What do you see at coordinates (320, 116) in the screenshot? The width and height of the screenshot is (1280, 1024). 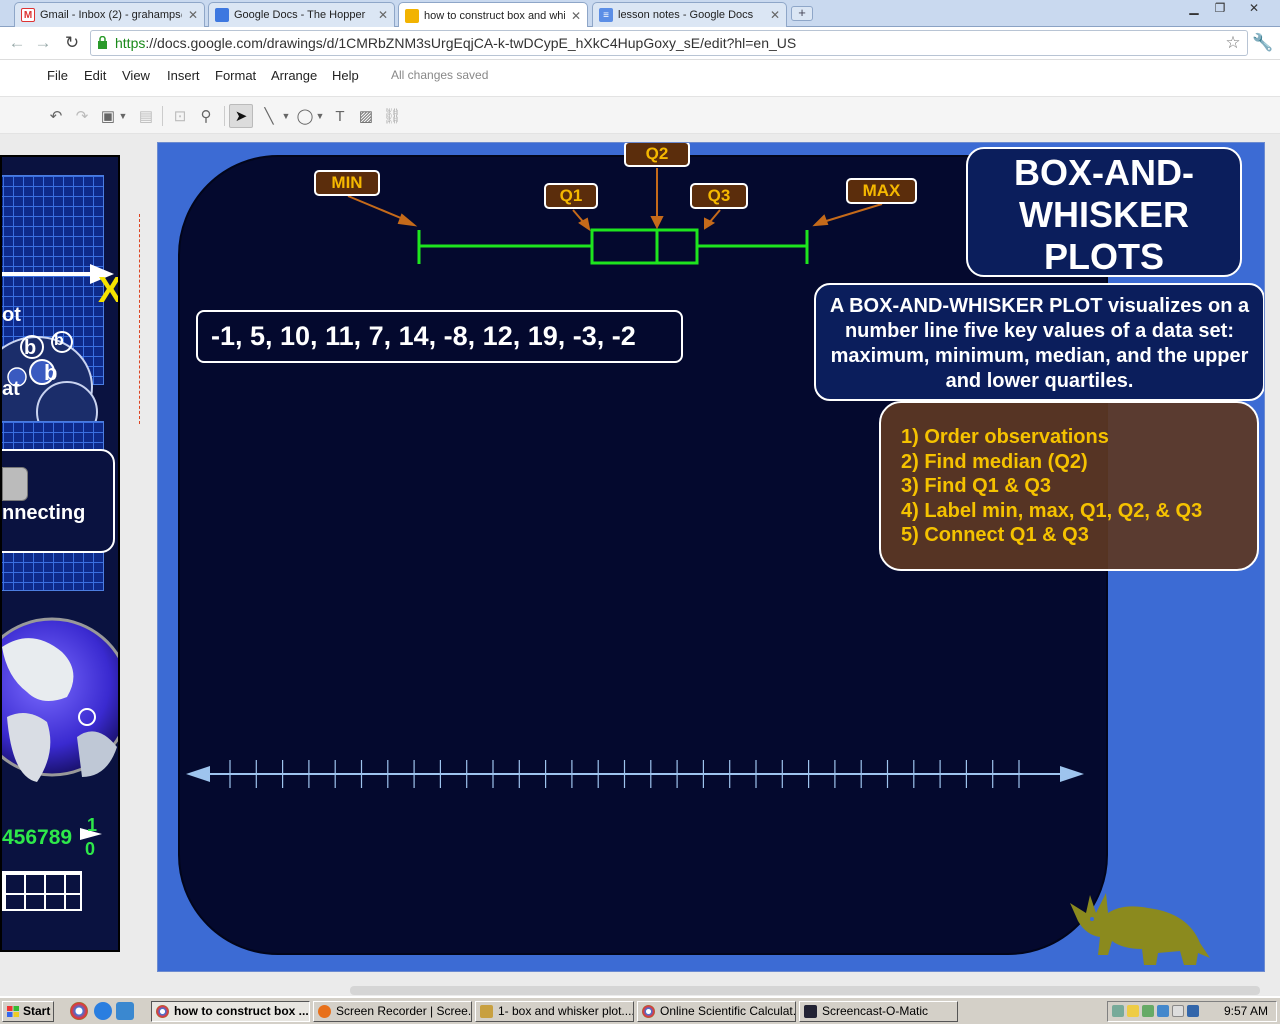 I see `shape-dropdown-icon: ▼` at bounding box center [320, 116].